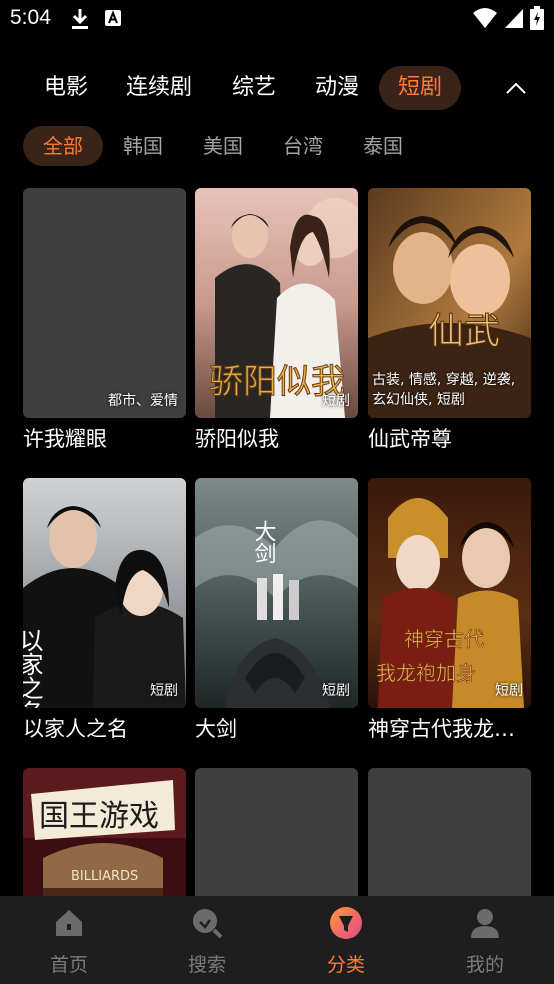 The width and height of the screenshot is (554, 984). I want to click on filter-all: 全部, so click(63, 146).